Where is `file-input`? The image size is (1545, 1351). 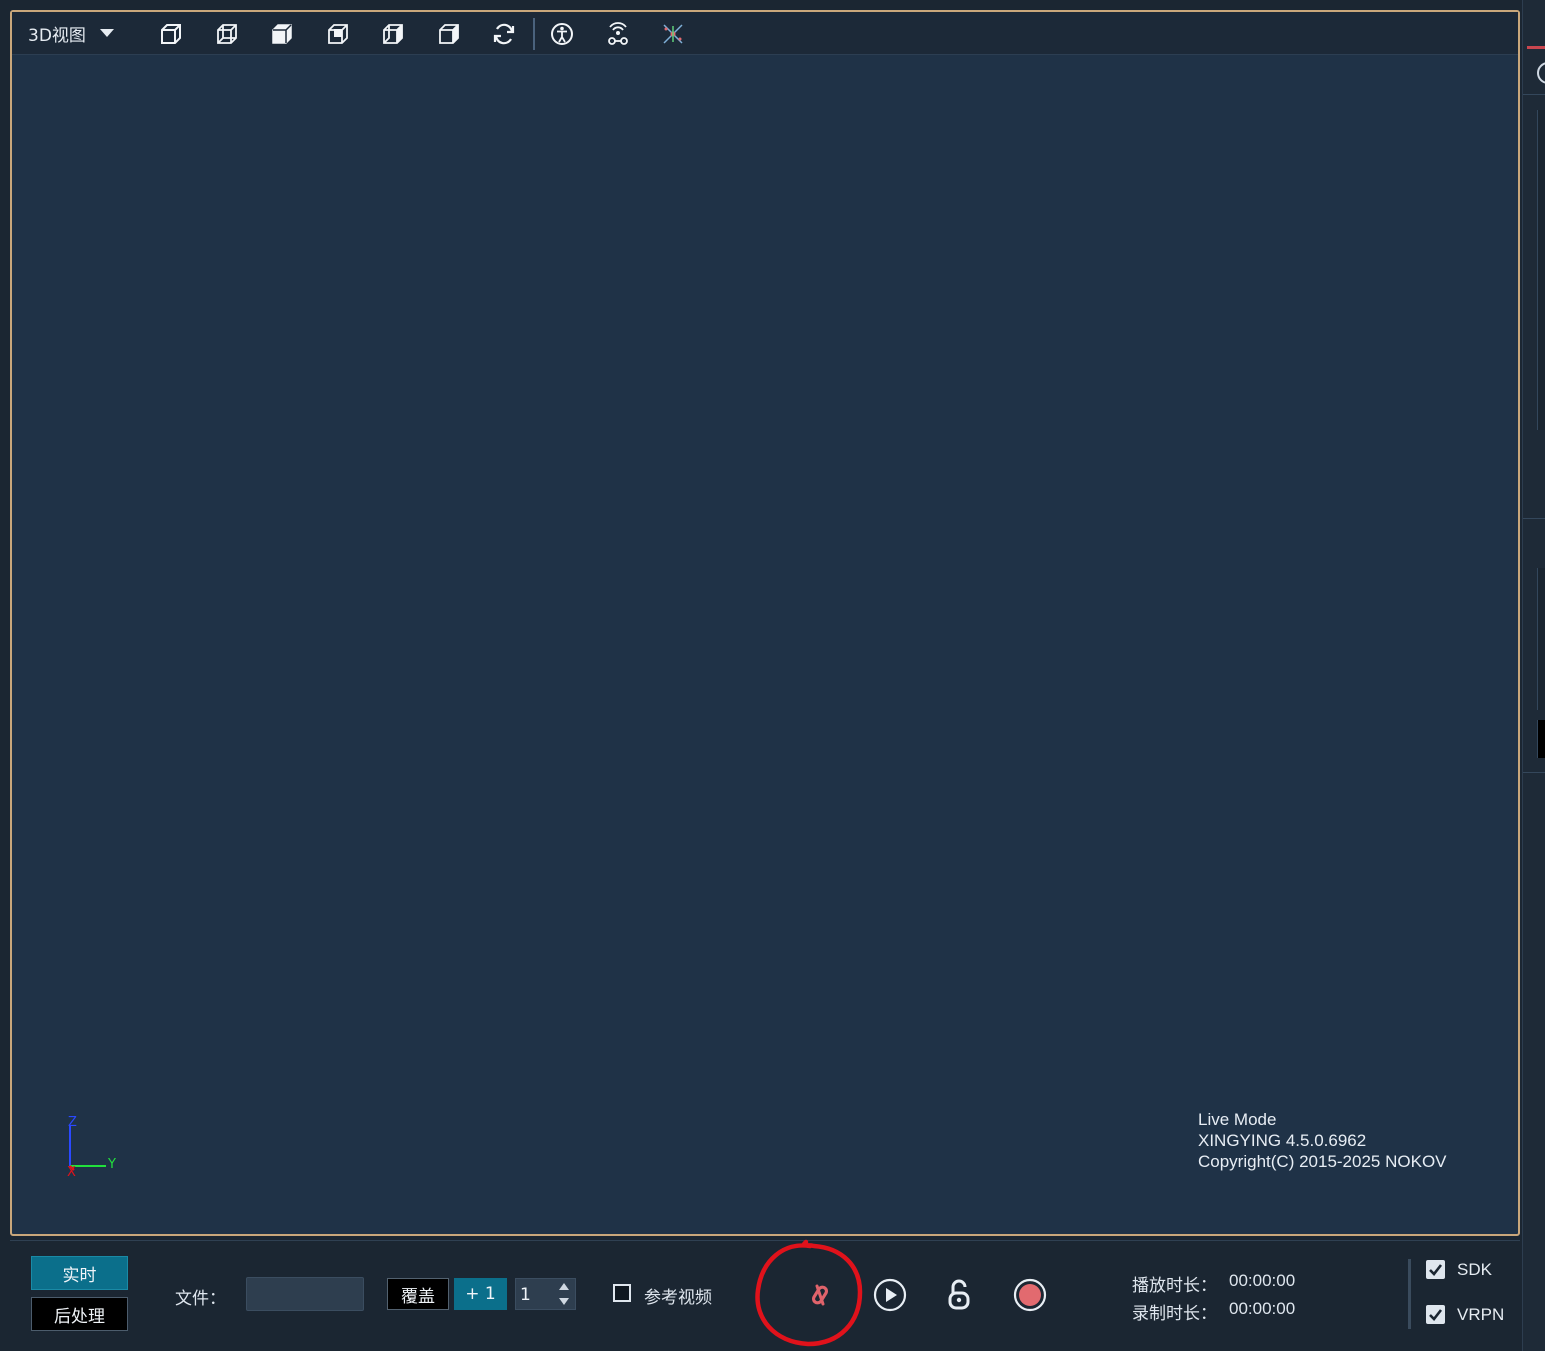
file-input is located at coordinates (305, 1294).